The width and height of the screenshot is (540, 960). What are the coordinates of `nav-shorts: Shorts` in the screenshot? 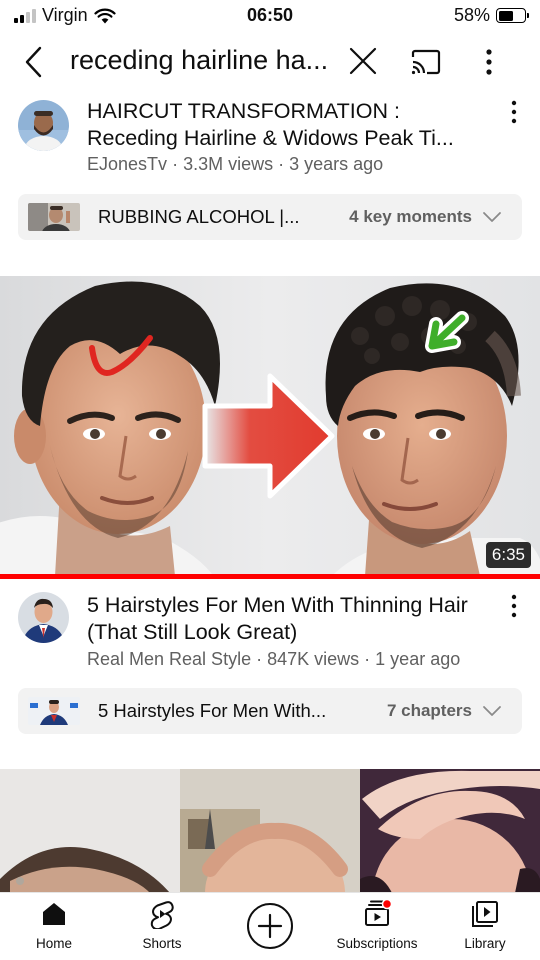 It's located at (162, 928).